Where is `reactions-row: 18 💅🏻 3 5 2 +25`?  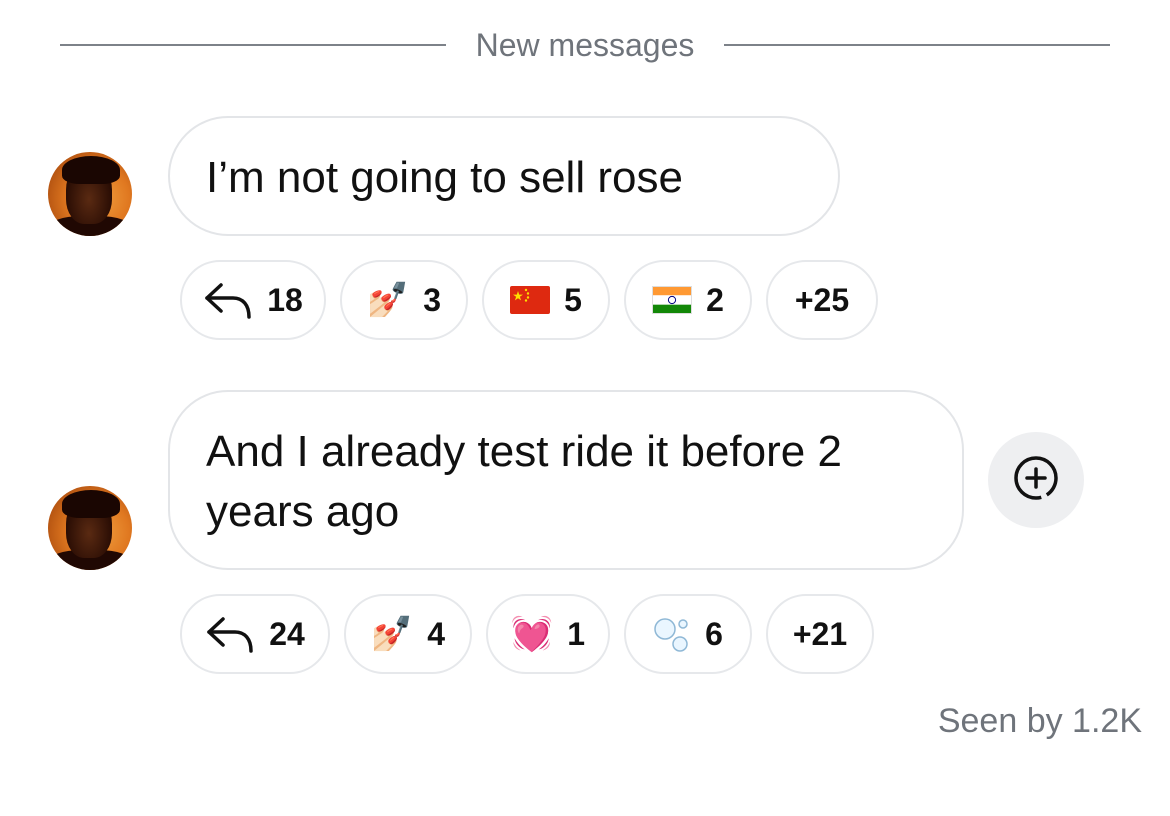 reactions-row: 18 💅🏻 3 5 2 +25 is located at coordinates (529, 300).